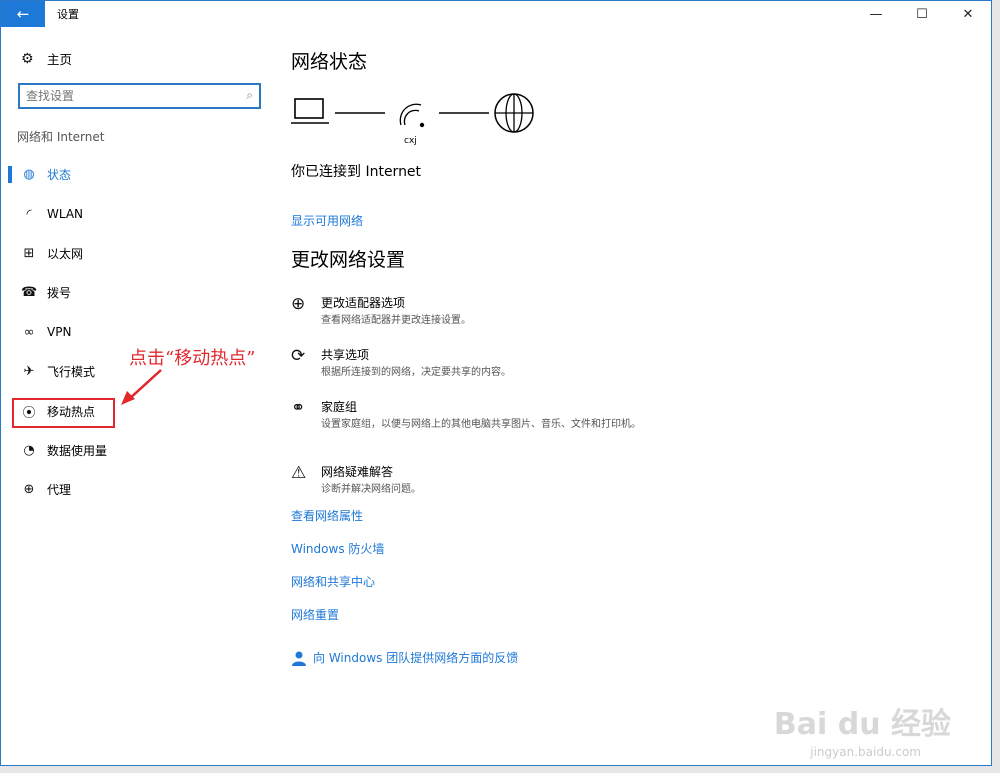 This screenshot has height=773, width=1000. I want to click on home-label: 主页, so click(60, 59).